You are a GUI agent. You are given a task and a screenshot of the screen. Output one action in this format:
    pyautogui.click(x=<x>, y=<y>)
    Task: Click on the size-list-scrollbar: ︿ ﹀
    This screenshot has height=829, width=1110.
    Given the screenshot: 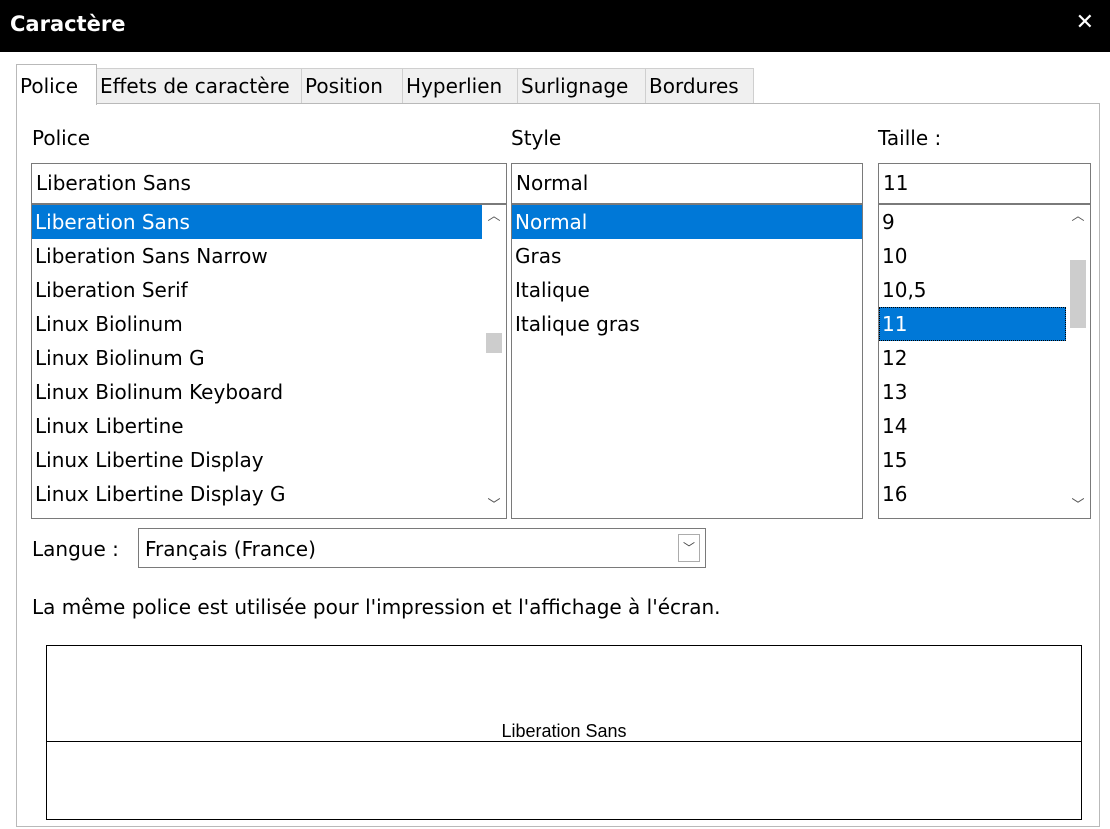 What is the action you would take?
    pyautogui.click(x=1078, y=361)
    